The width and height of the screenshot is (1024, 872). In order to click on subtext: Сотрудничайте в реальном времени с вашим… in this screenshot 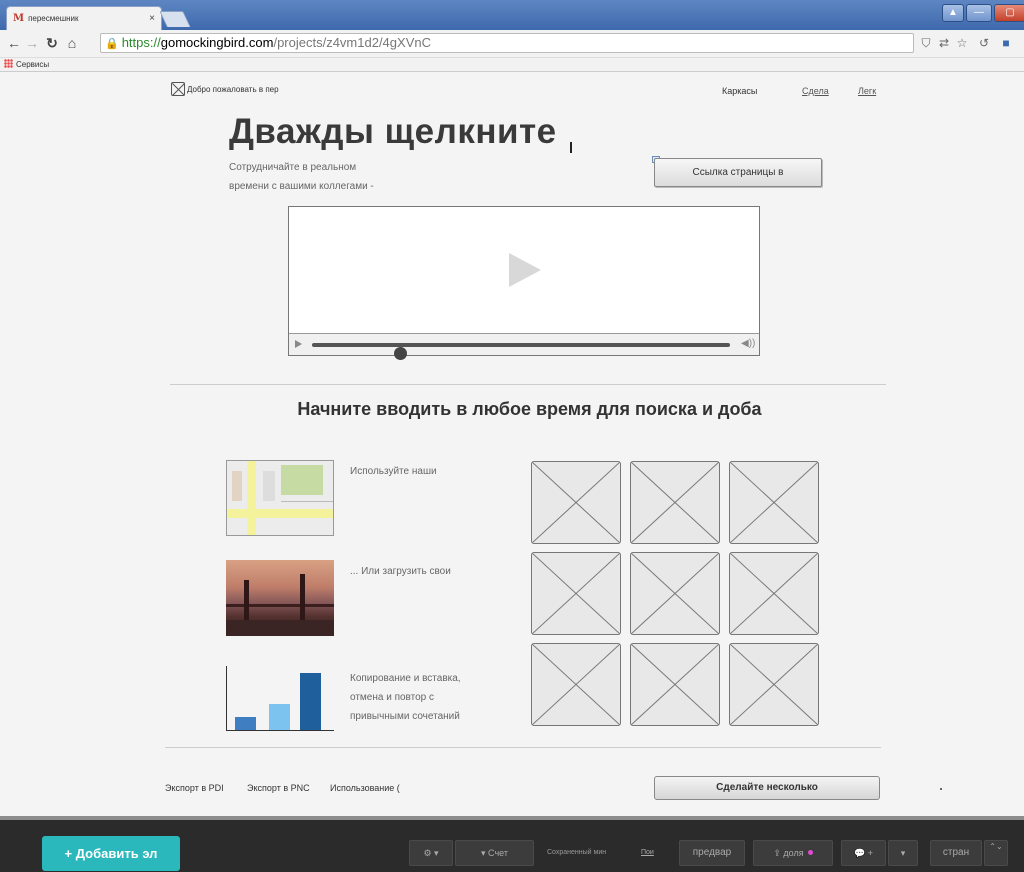, I will do `click(329, 177)`.